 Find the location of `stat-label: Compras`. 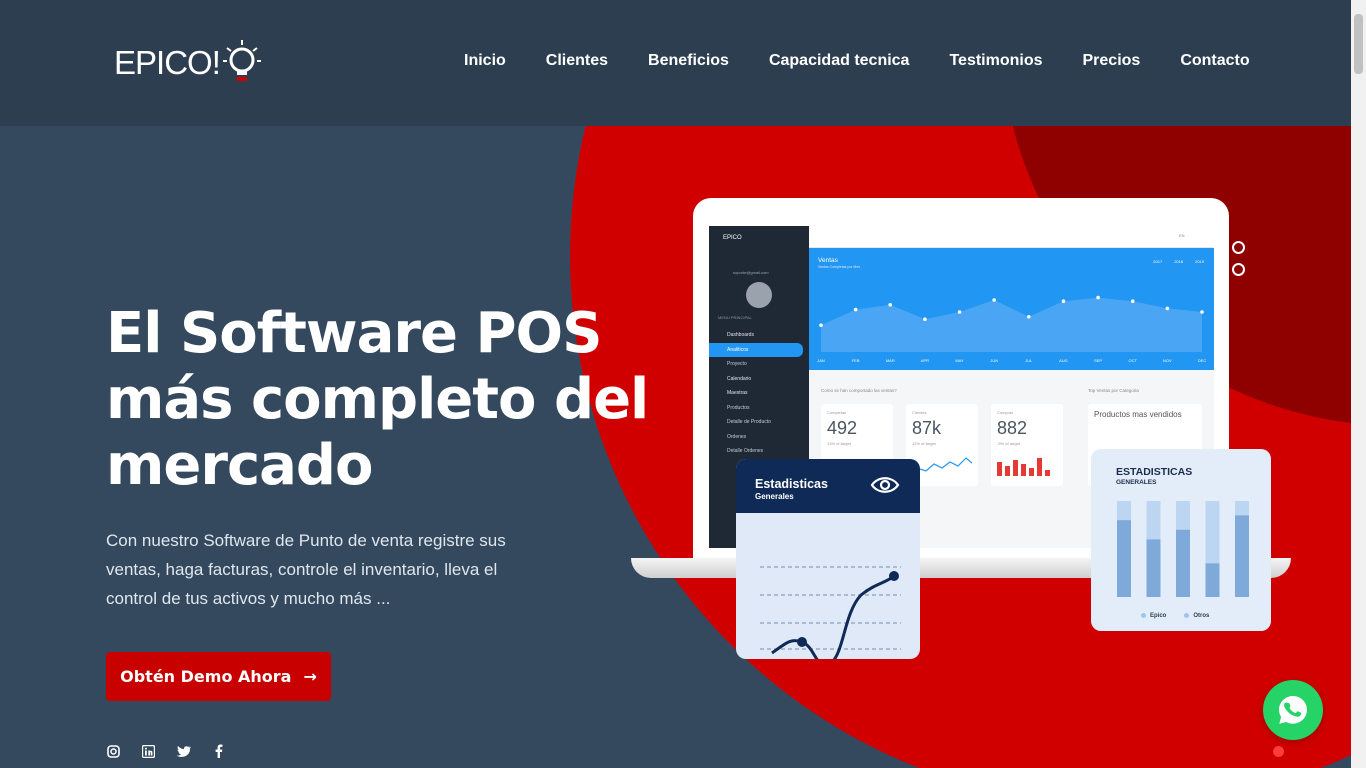

stat-label: Compras is located at coordinates (1005, 412).